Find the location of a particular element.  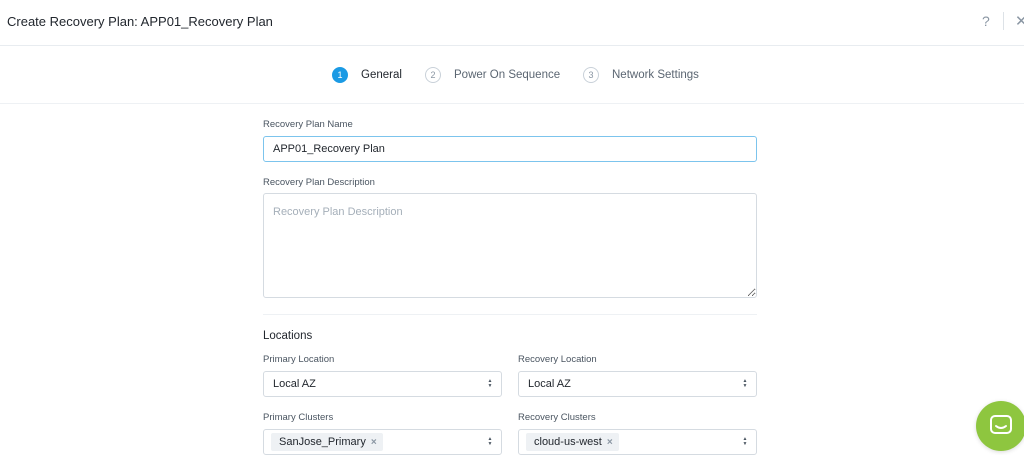

step-label: Network Settings is located at coordinates (655, 75).